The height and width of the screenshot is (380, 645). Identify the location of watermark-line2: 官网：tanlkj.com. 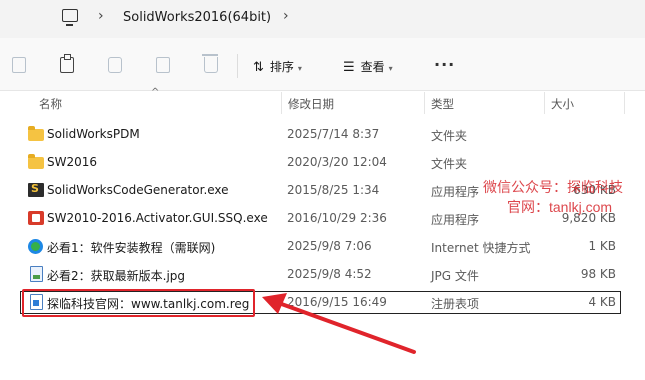
(560, 207).